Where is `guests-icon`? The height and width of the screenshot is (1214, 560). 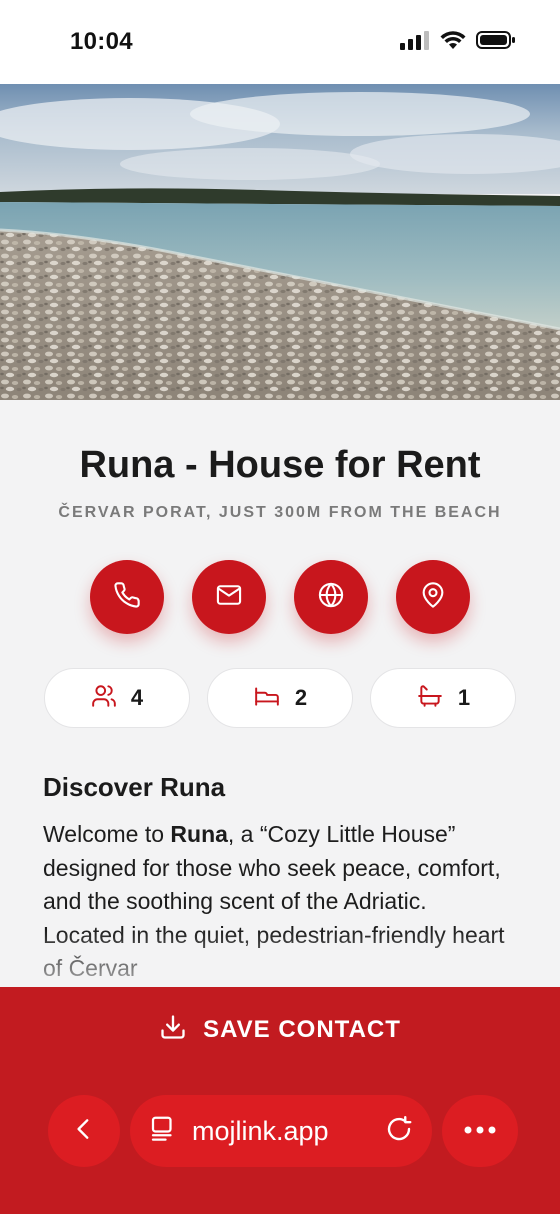 guests-icon is located at coordinates (104, 698).